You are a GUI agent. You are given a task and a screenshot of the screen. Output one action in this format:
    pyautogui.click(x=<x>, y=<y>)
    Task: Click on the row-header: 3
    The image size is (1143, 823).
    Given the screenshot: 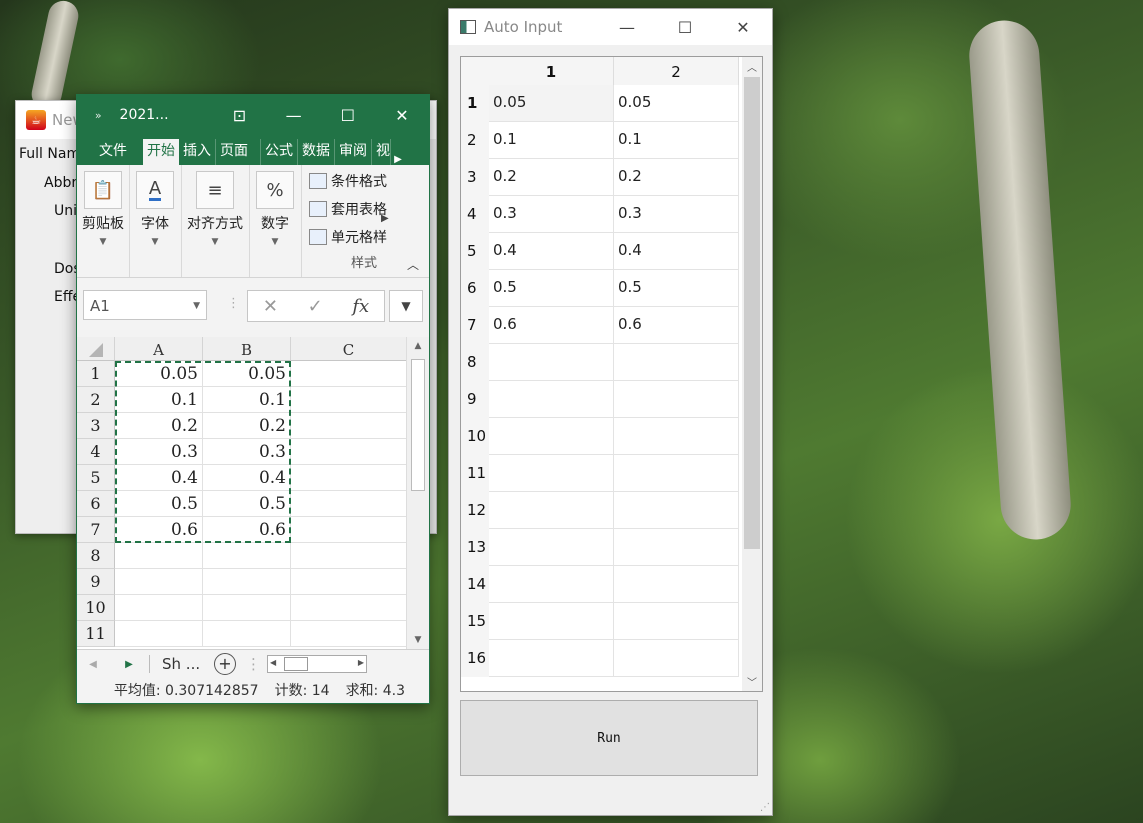 What is the action you would take?
    pyautogui.click(x=96, y=426)
    